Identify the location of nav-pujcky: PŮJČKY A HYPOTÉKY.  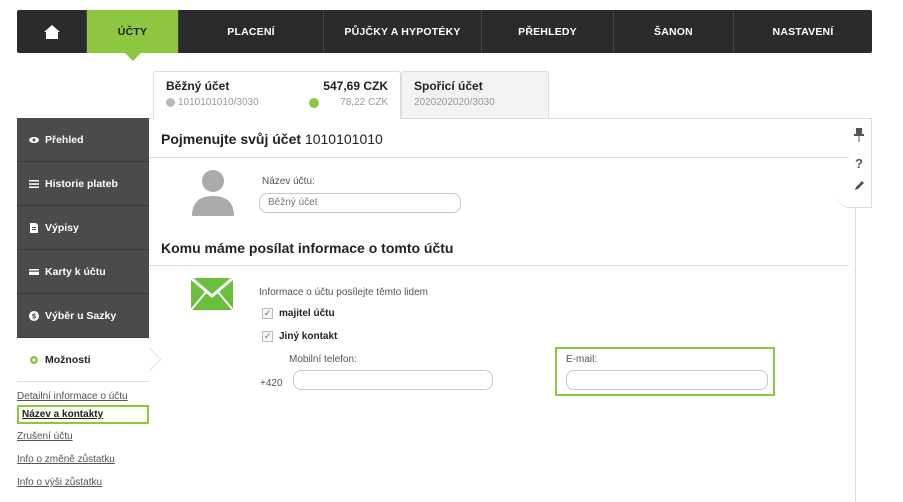
(403, 31).